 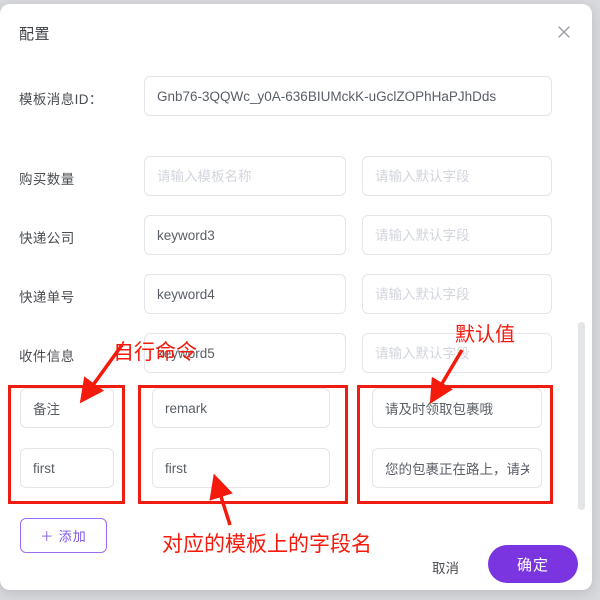 I want to click on confirm-button: 确定, so click(x=533, y=564).